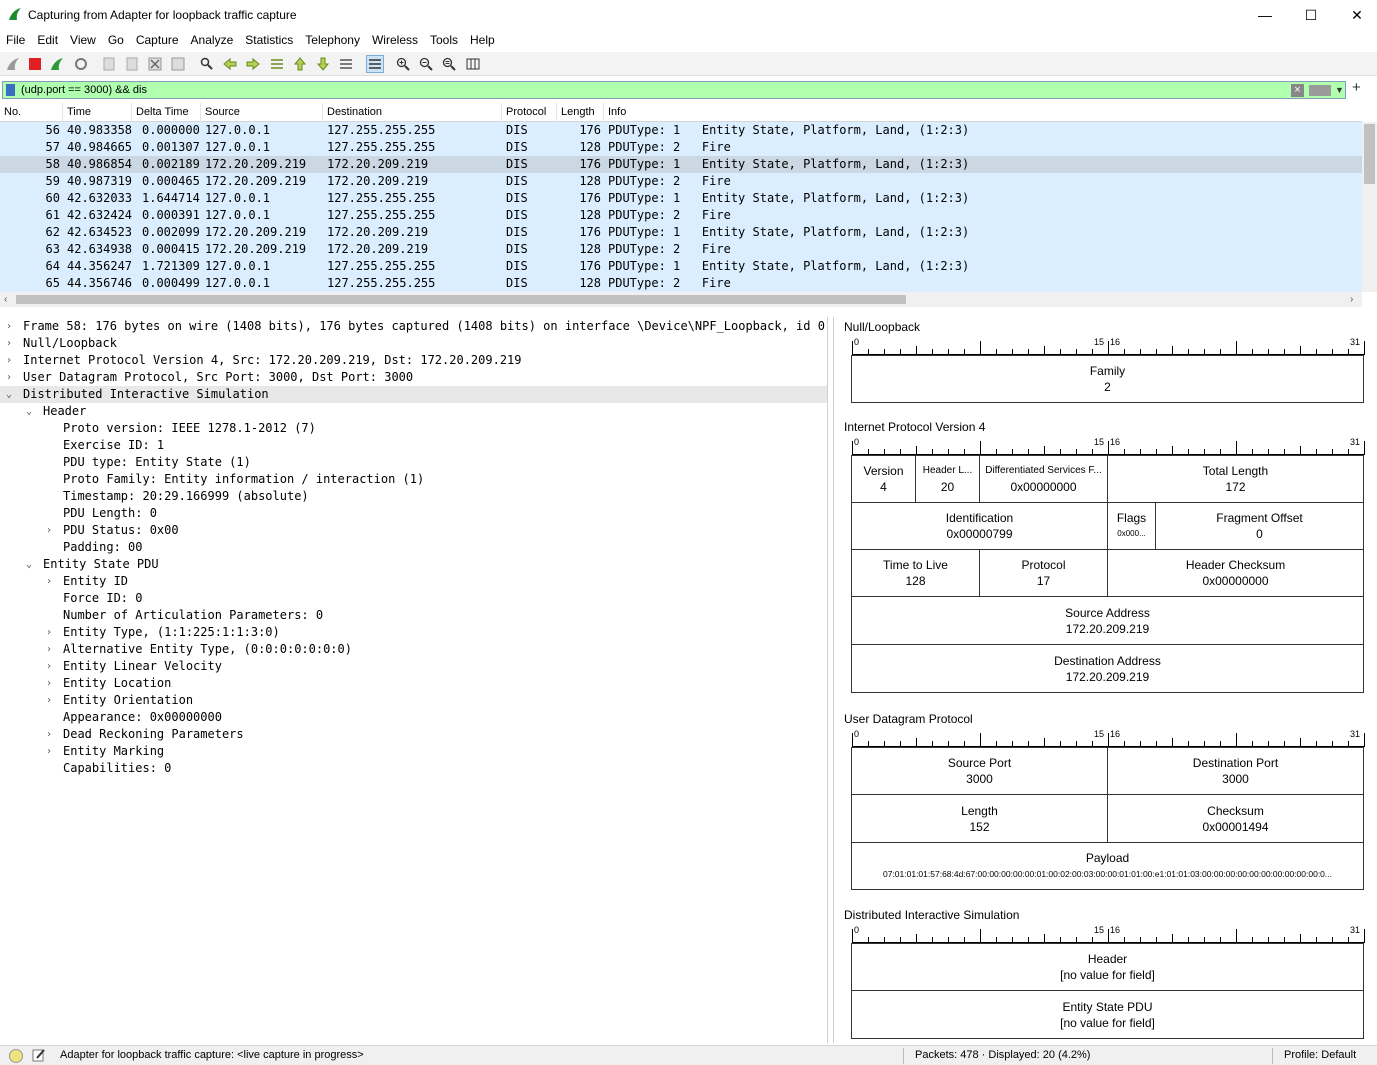 This screenshot has width=1377, height=1065. I want to click on column-header-length: Length, so click(580, 112).